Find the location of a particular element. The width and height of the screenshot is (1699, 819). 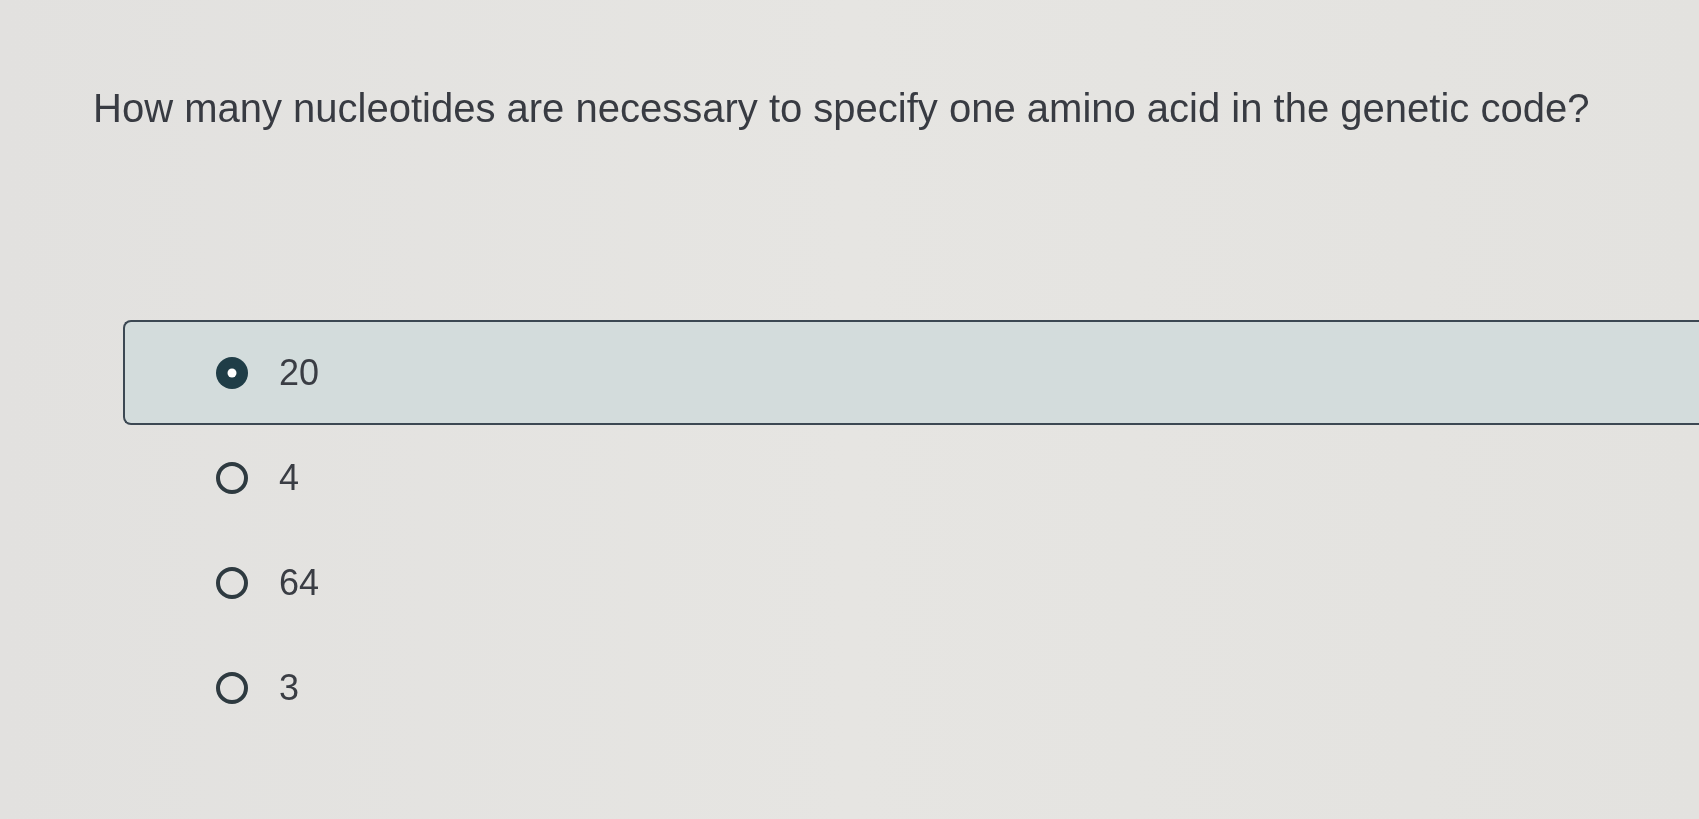

answer-option: 64 is located at coordinates (911, 582).